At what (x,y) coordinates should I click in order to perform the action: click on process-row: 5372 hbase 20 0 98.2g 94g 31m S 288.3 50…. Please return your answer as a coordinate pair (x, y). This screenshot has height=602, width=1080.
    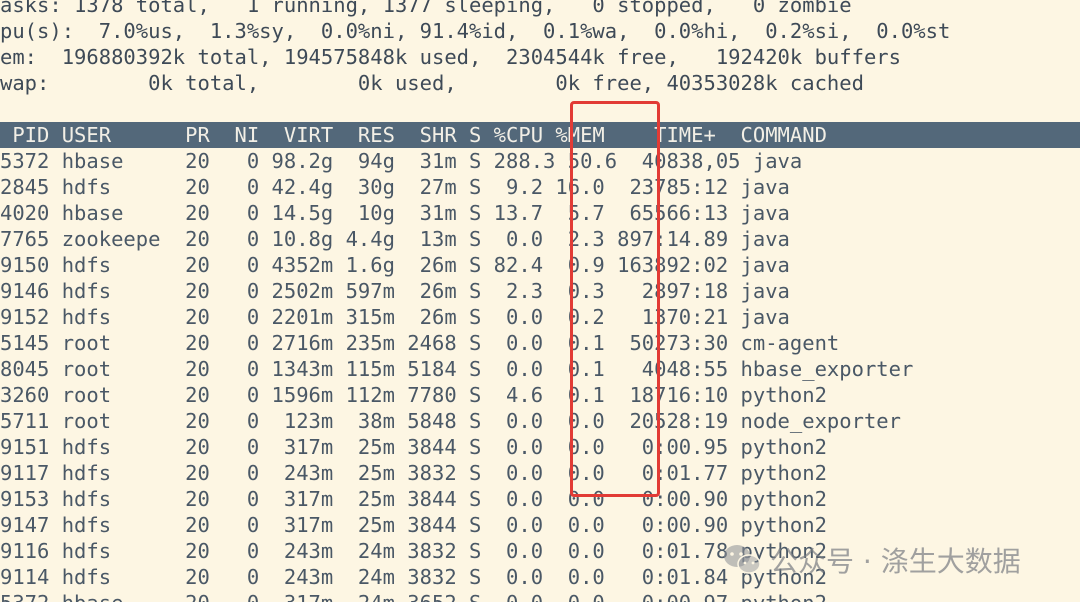
    Looking at the image, I should click on (401, 161).